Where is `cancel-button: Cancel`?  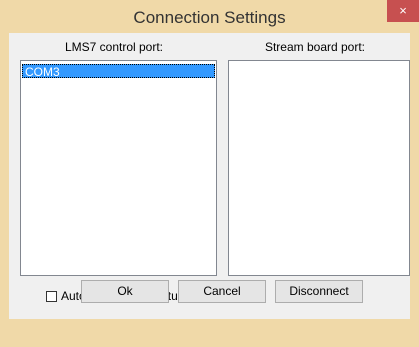
cancel-button: Cancel is located at coordinates (222, 291).